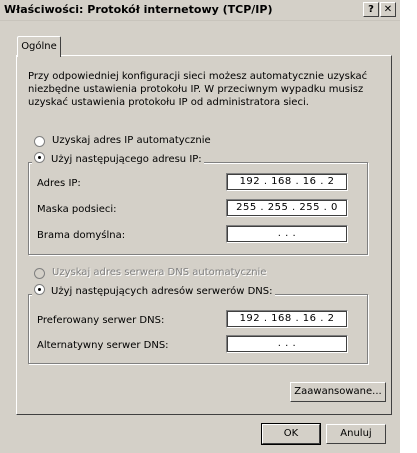 The image size is (417, 453). I want to click on preferred-dns-field: 192 . 168 . 16 . 2, so click(287, 319).